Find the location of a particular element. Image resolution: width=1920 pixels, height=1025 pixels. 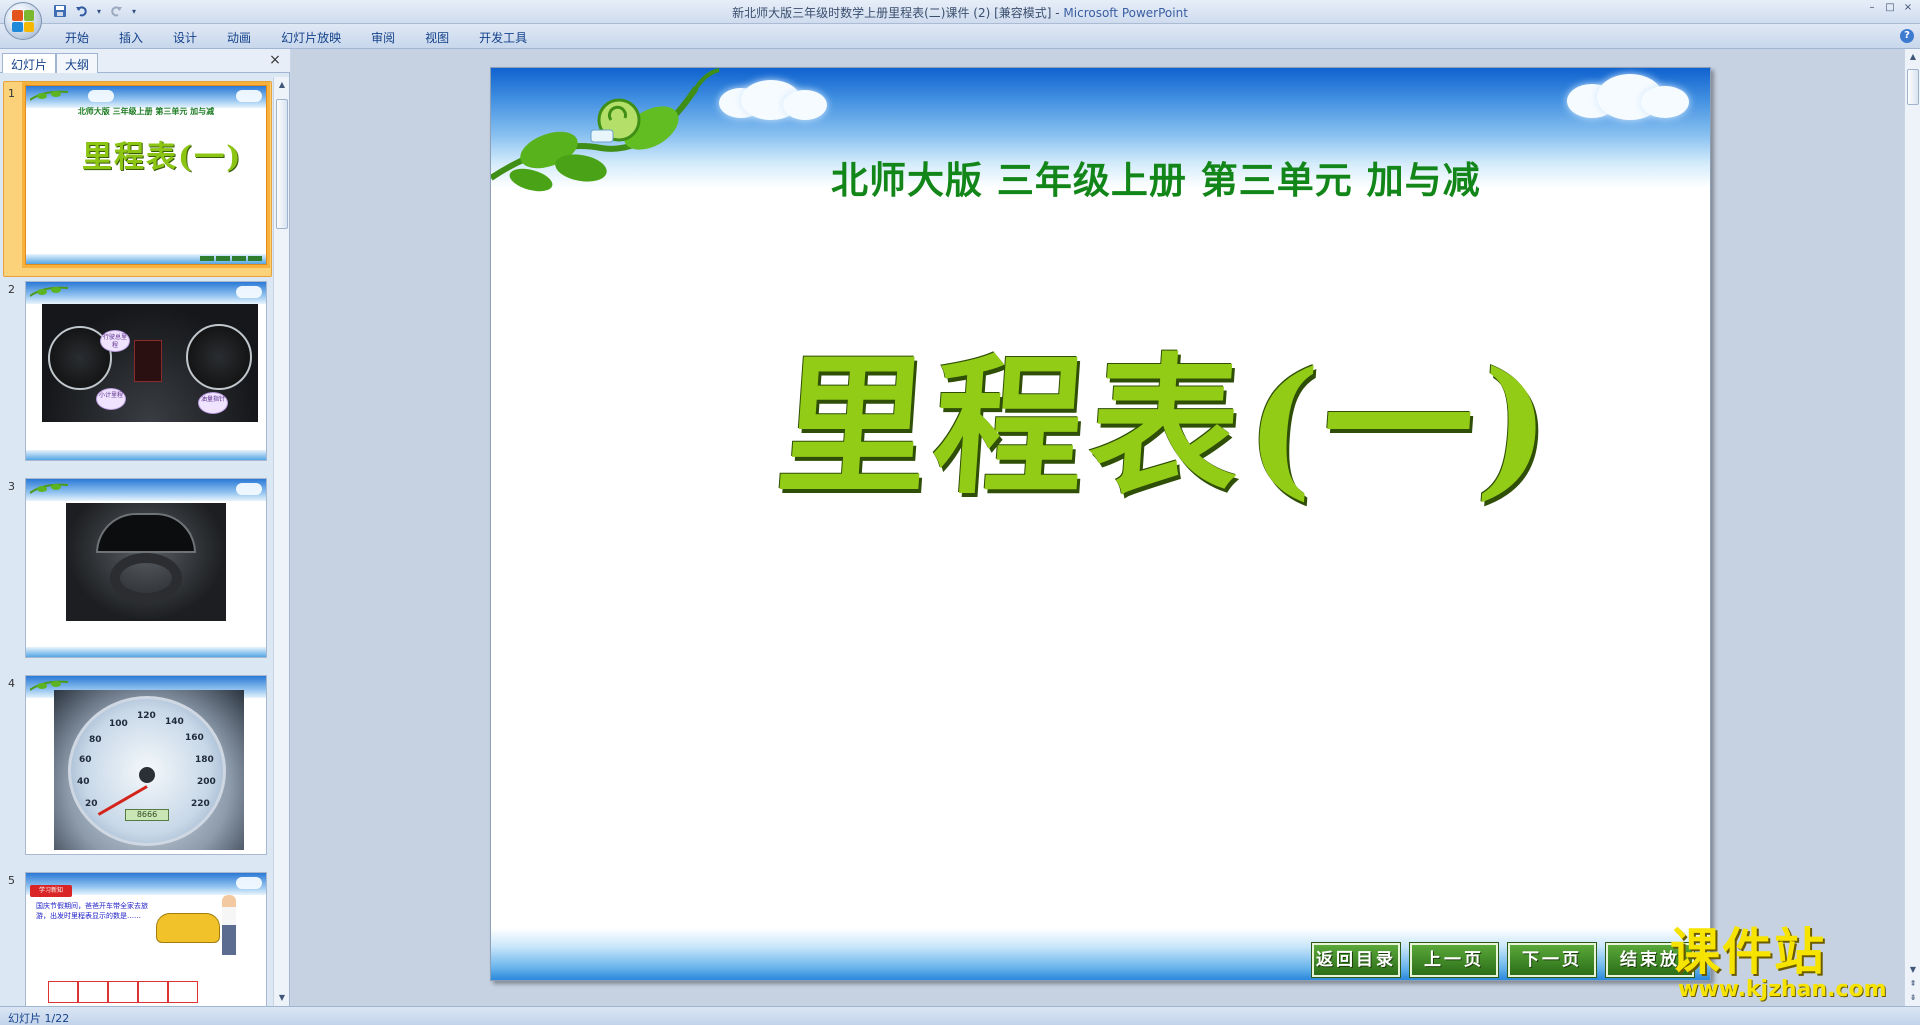

speed-mark: 220 is located at coordinates (200, 804).